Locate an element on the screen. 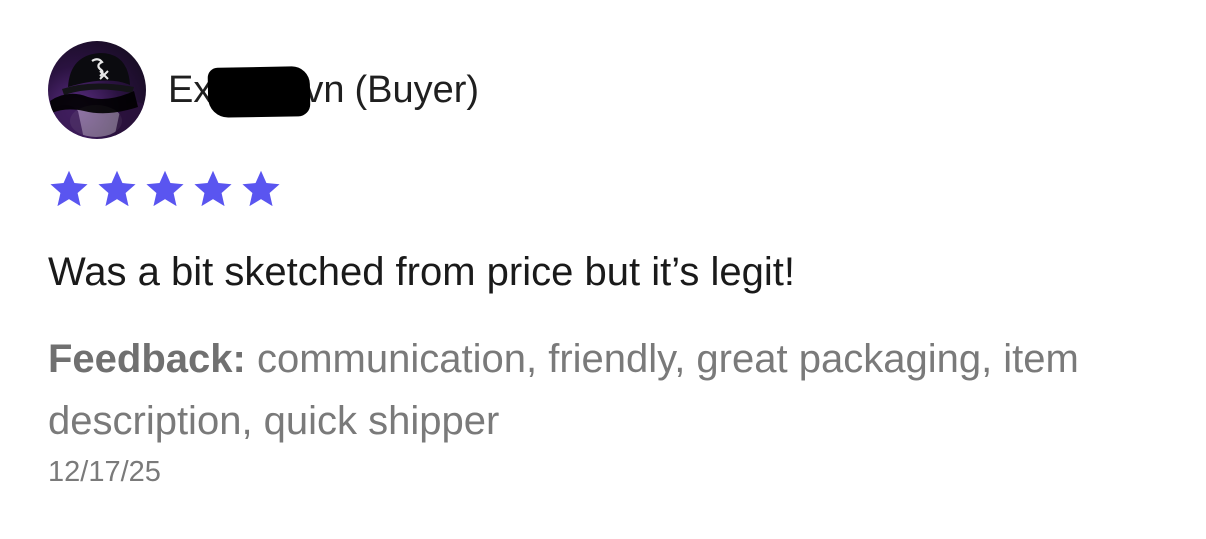 The width and height of the screenshot is (1206, 539). reviewer-name: Ex vn (Buyer) is located at coordinates (324, 91).